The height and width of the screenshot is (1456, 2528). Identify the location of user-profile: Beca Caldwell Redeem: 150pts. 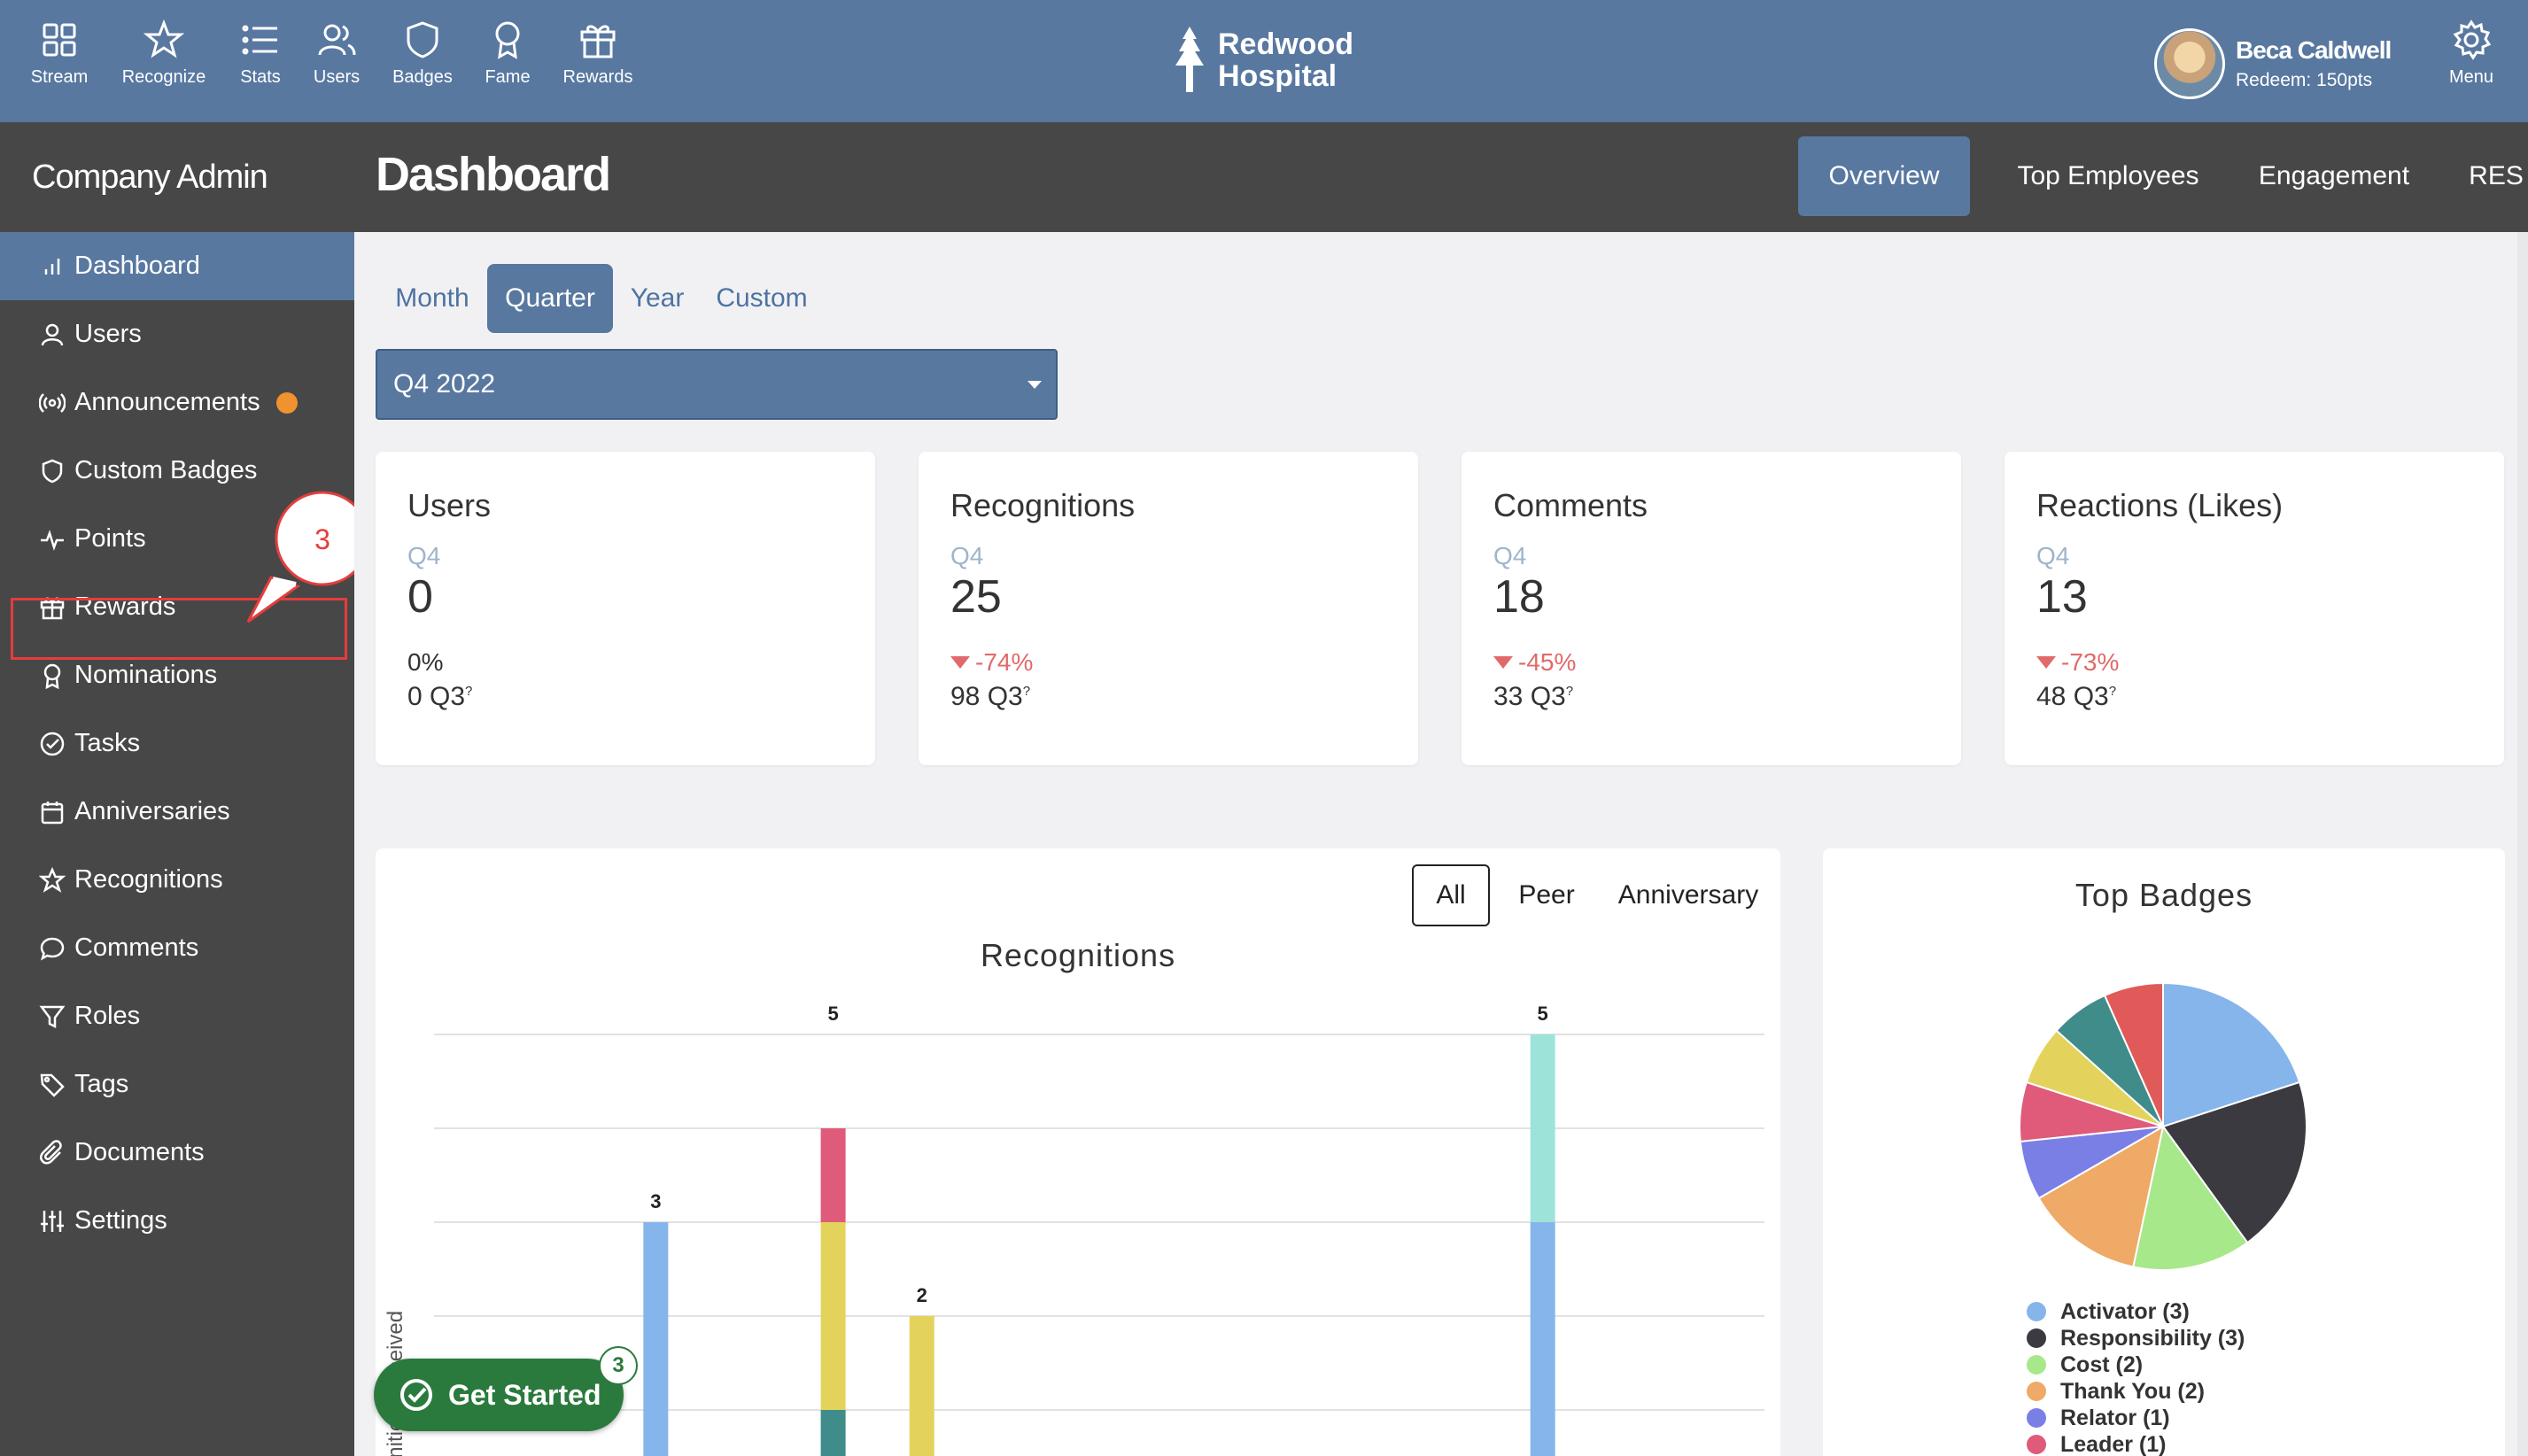
(2273, 64).